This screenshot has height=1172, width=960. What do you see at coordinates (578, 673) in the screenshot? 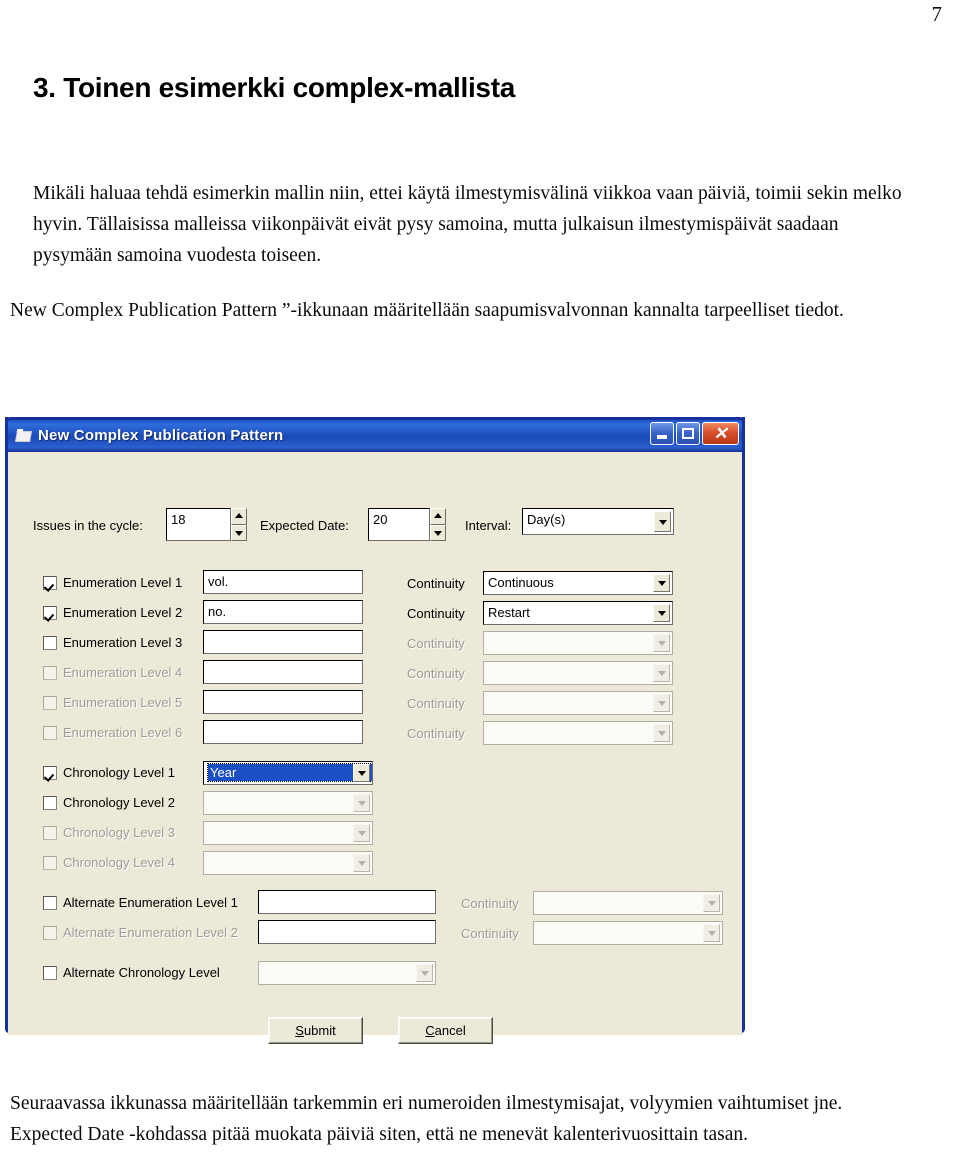
I see `enumeration-level-4-continuity-select` at bounding box center [578, 673].